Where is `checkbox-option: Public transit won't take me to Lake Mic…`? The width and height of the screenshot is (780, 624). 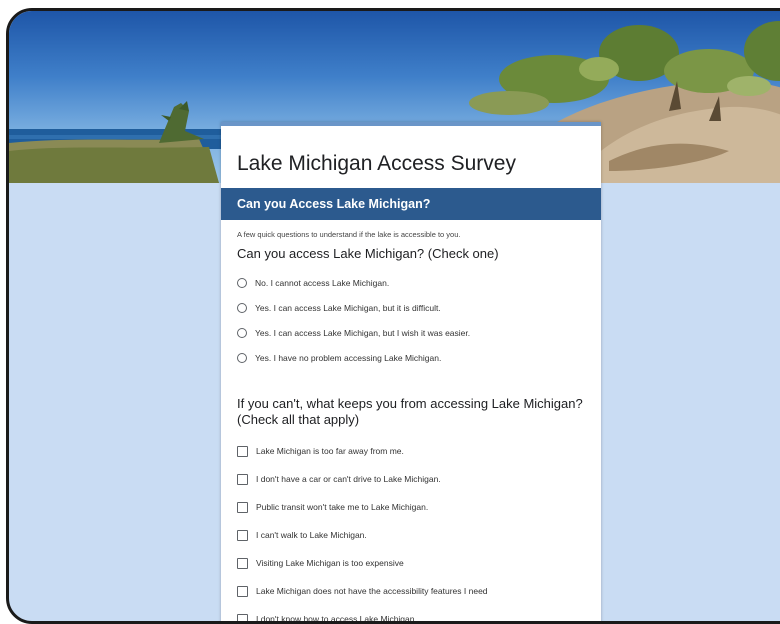 checkbox-option: Public transit won't take me to Lake Mic… is located at coordinates (332, 507).